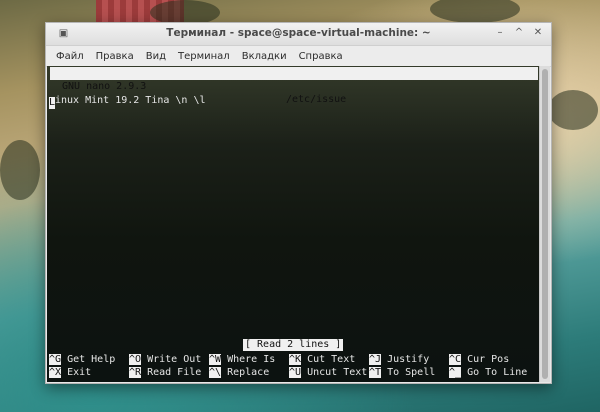 This screenshot has width=600, height=412. Describe the element at coordinates (402, 372) in the screenshot. I see `shortcut-to-spell: ^T To Spell` at that location.